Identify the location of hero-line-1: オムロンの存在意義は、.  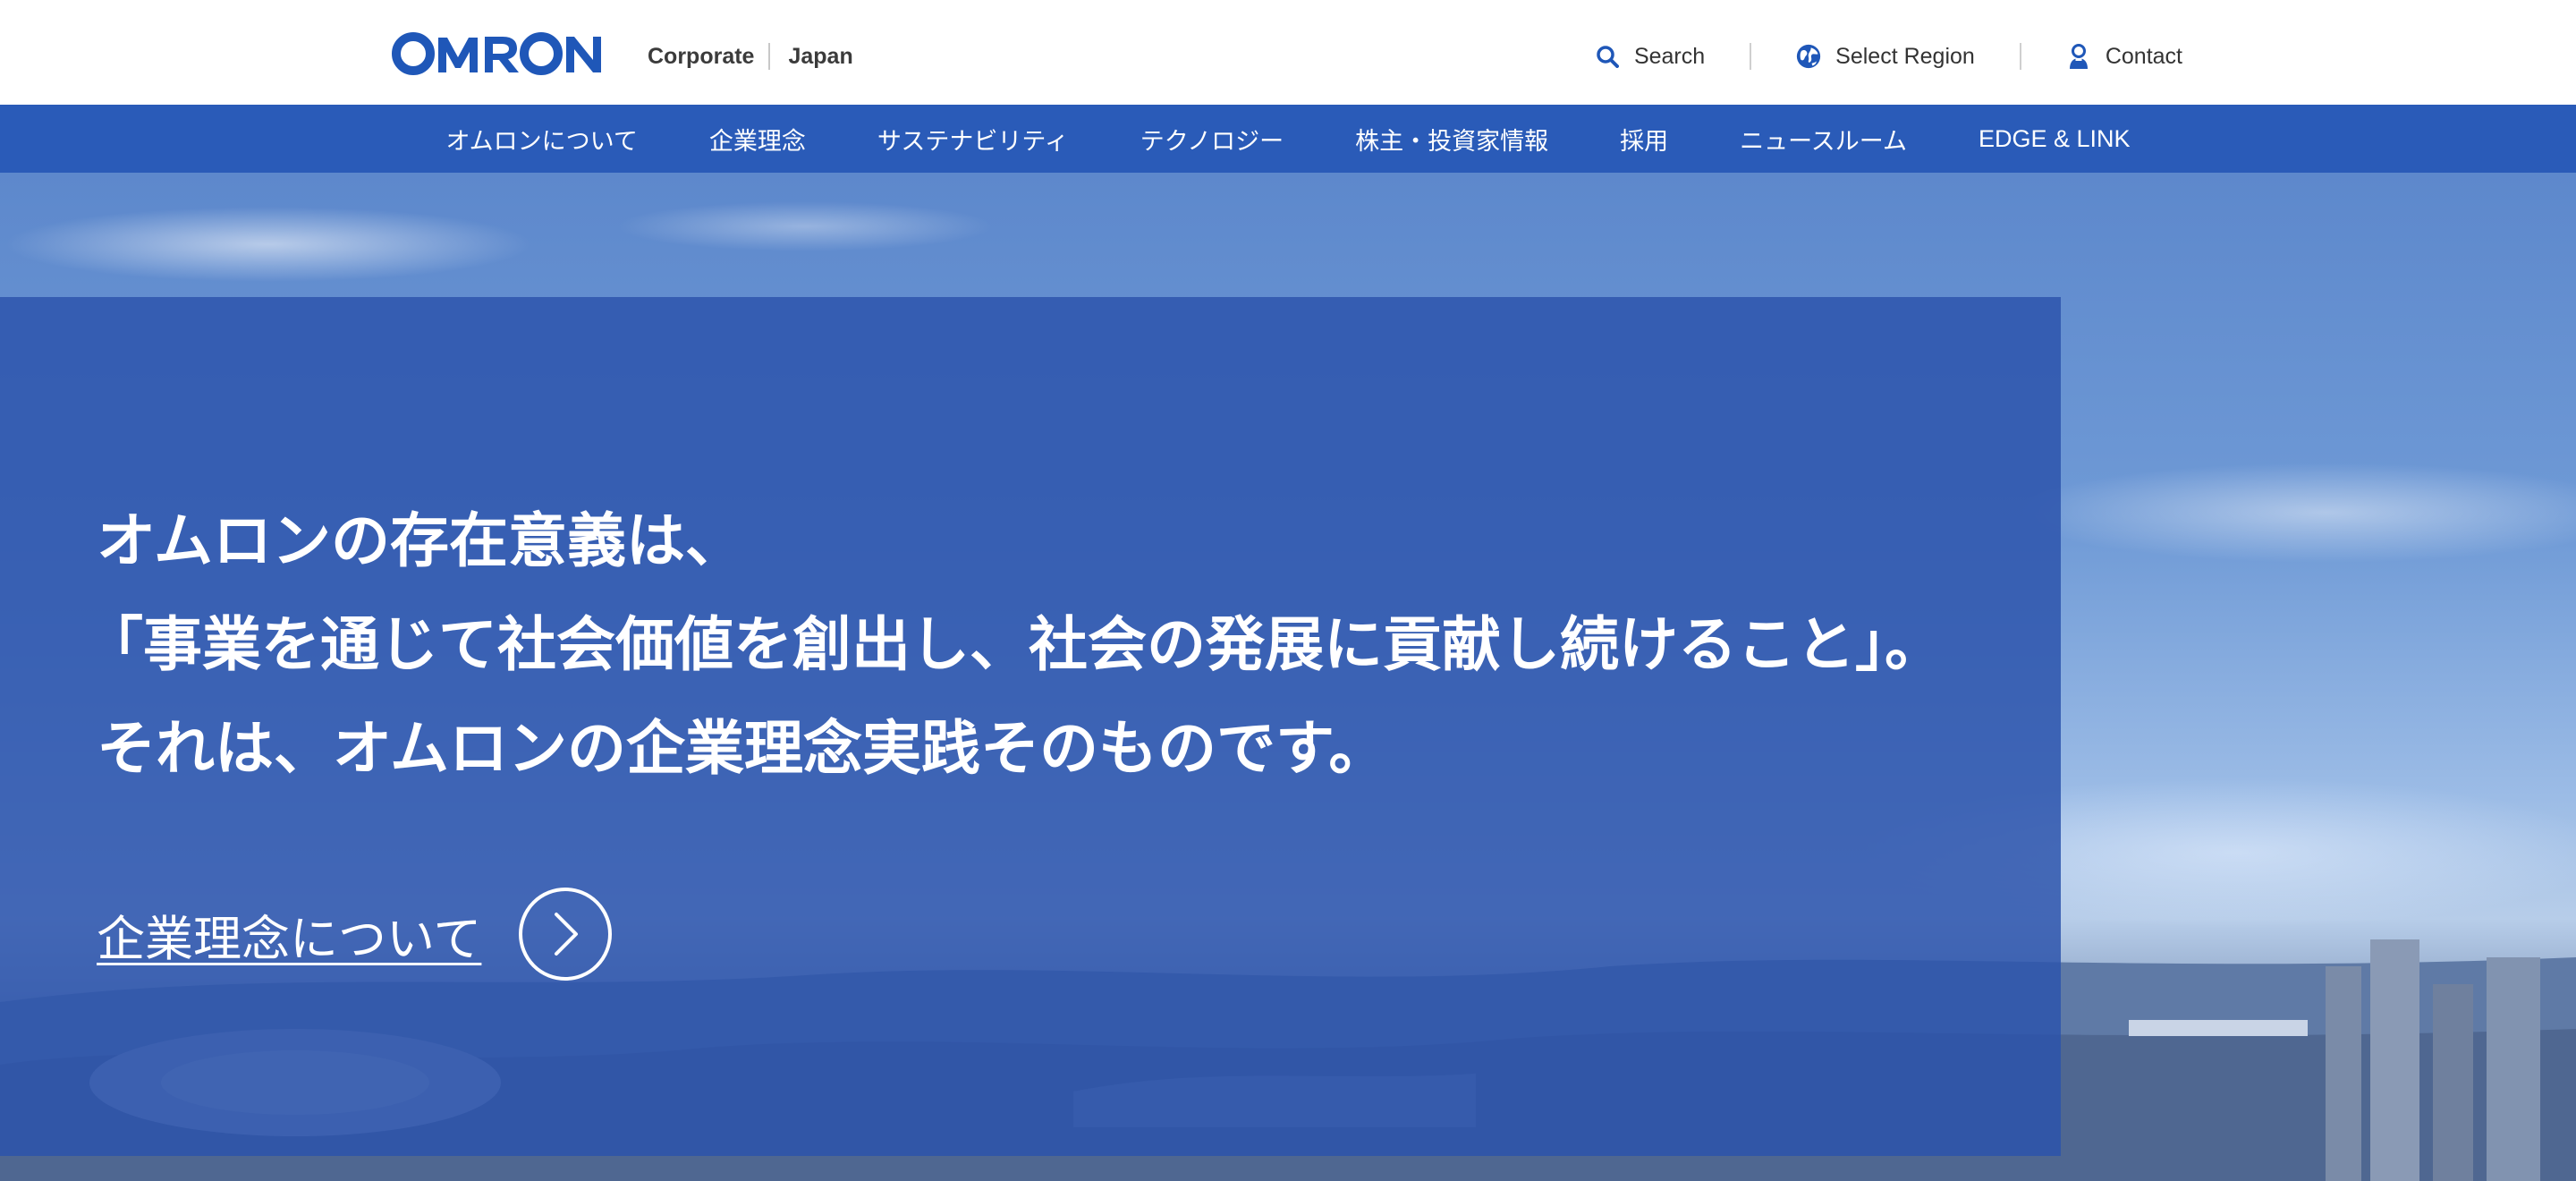
(421, 540).